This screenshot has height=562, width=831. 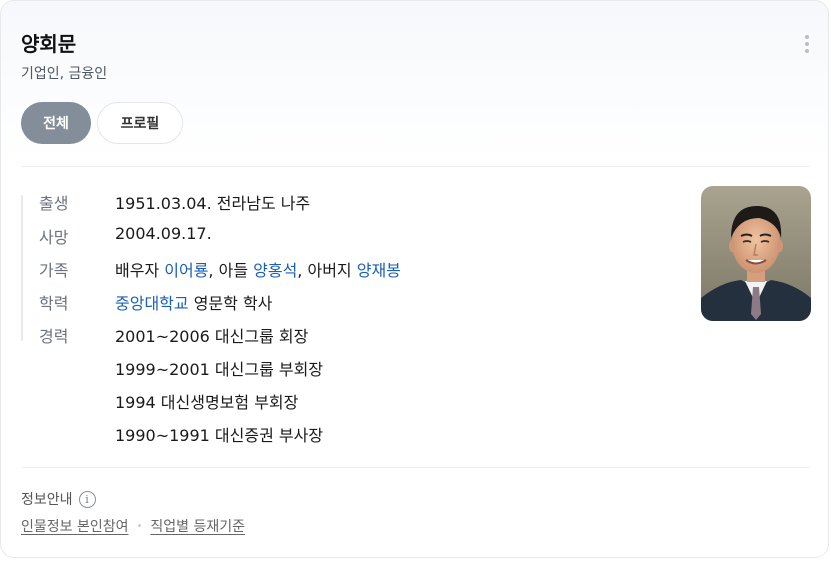 What do you see at coordinates (49, 44) in the screenshot?
I see `person-name: 양회문` at bounding box center [49, 44].